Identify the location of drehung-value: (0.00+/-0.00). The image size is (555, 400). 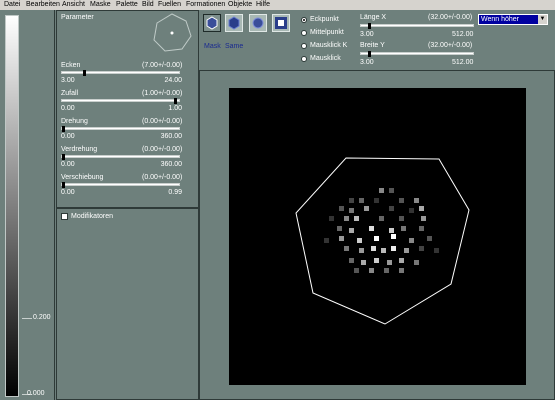
(162, 121).